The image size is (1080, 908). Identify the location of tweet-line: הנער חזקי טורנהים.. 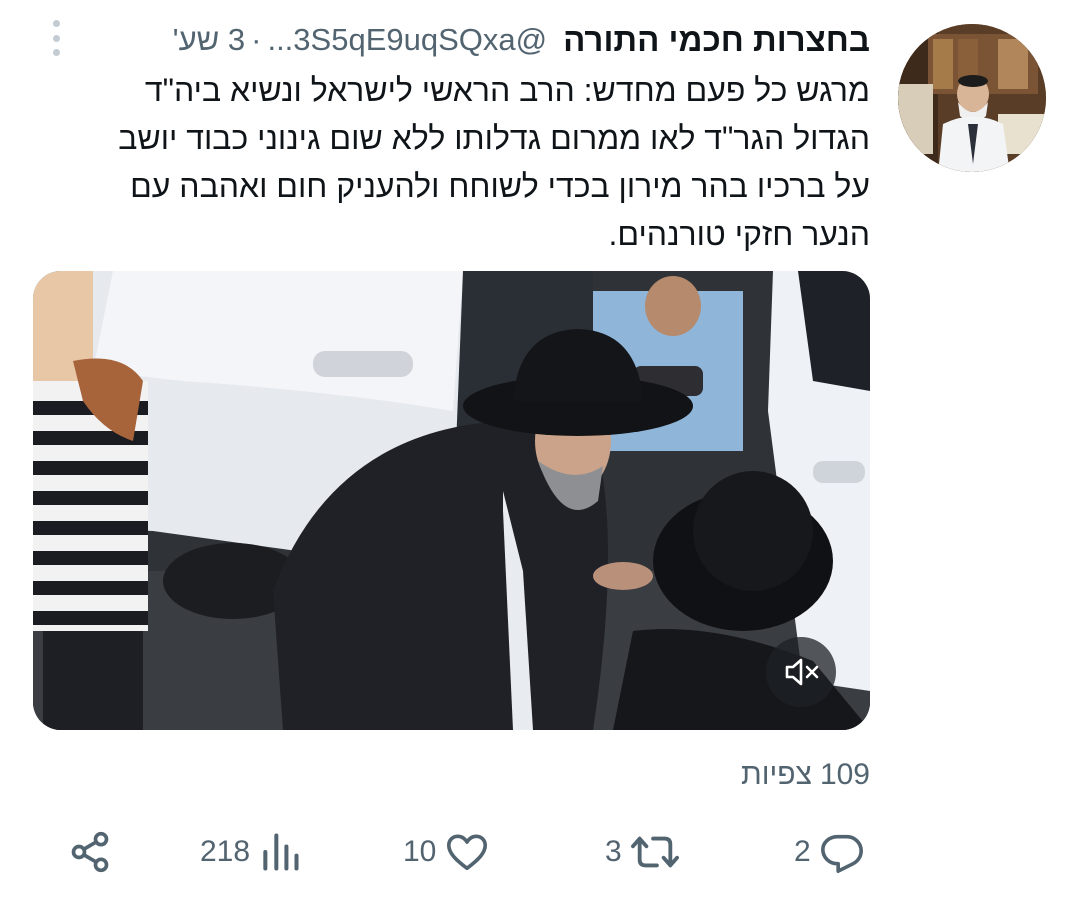
(739, 234).